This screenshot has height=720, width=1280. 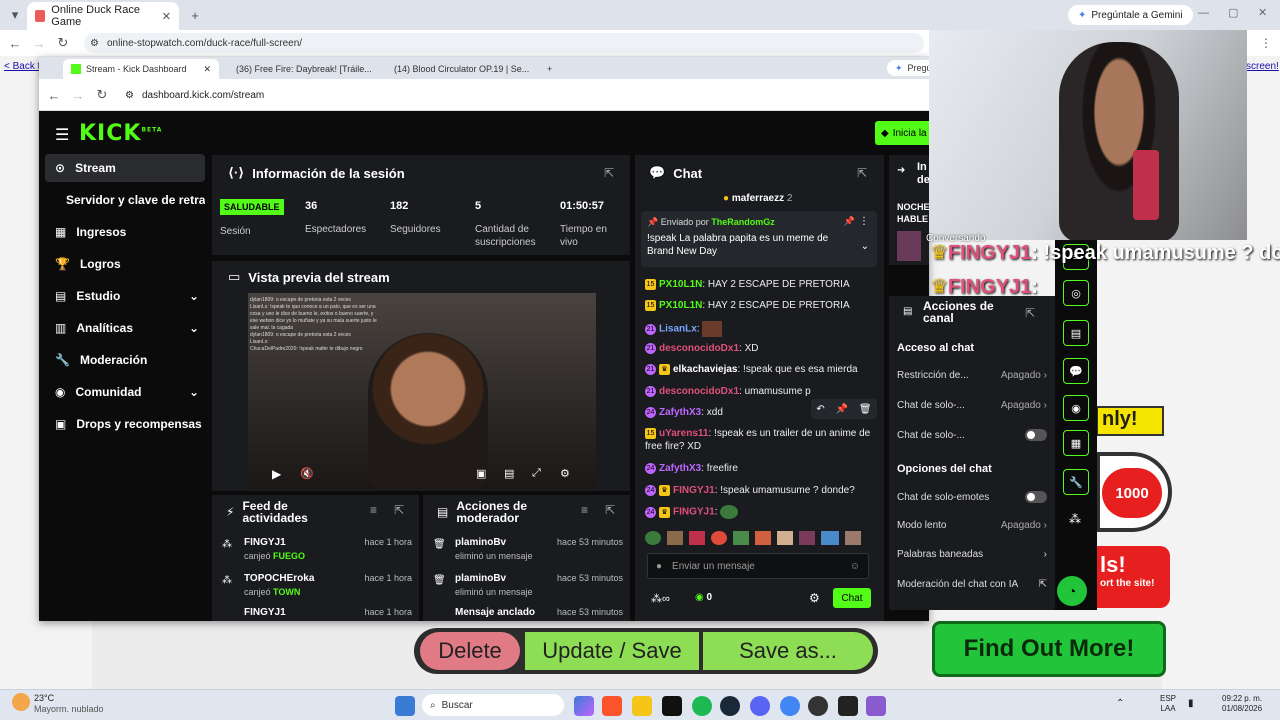 What do you see at coordinates (493, 705) in the screenshot?
I see `taskbar-search: ⌕ Buscar` at bounding box center [493, 705].